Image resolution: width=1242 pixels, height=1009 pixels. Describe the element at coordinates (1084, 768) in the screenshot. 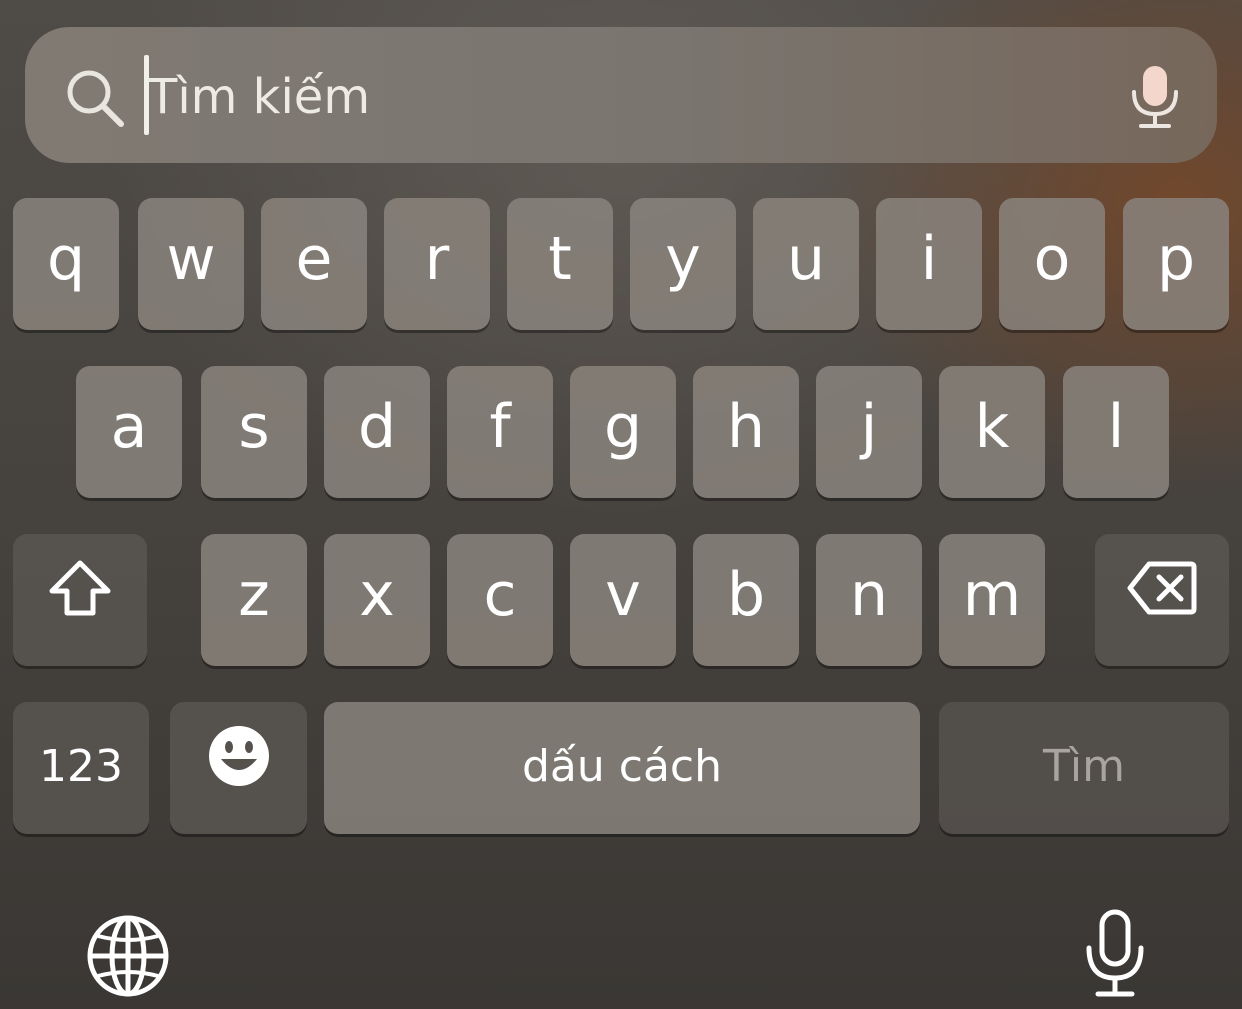

I see `search-return-key: Tìm` at that location.